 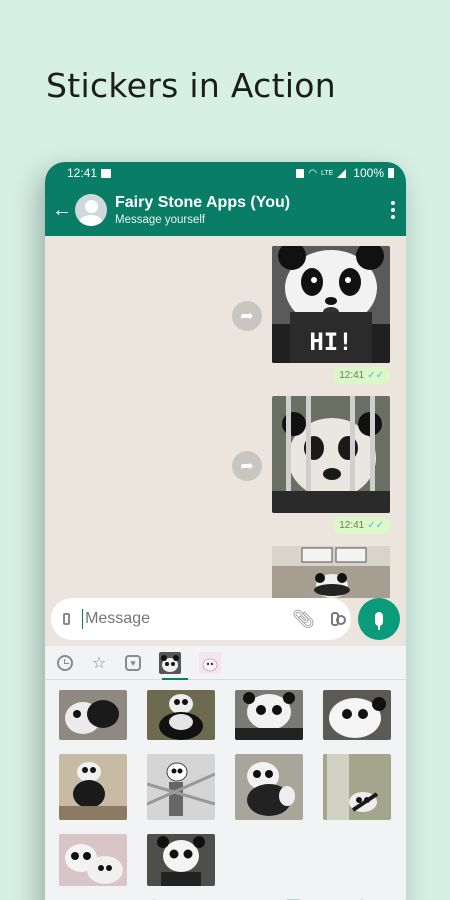 I want to click on text-caret, so click(x=83, y=619).